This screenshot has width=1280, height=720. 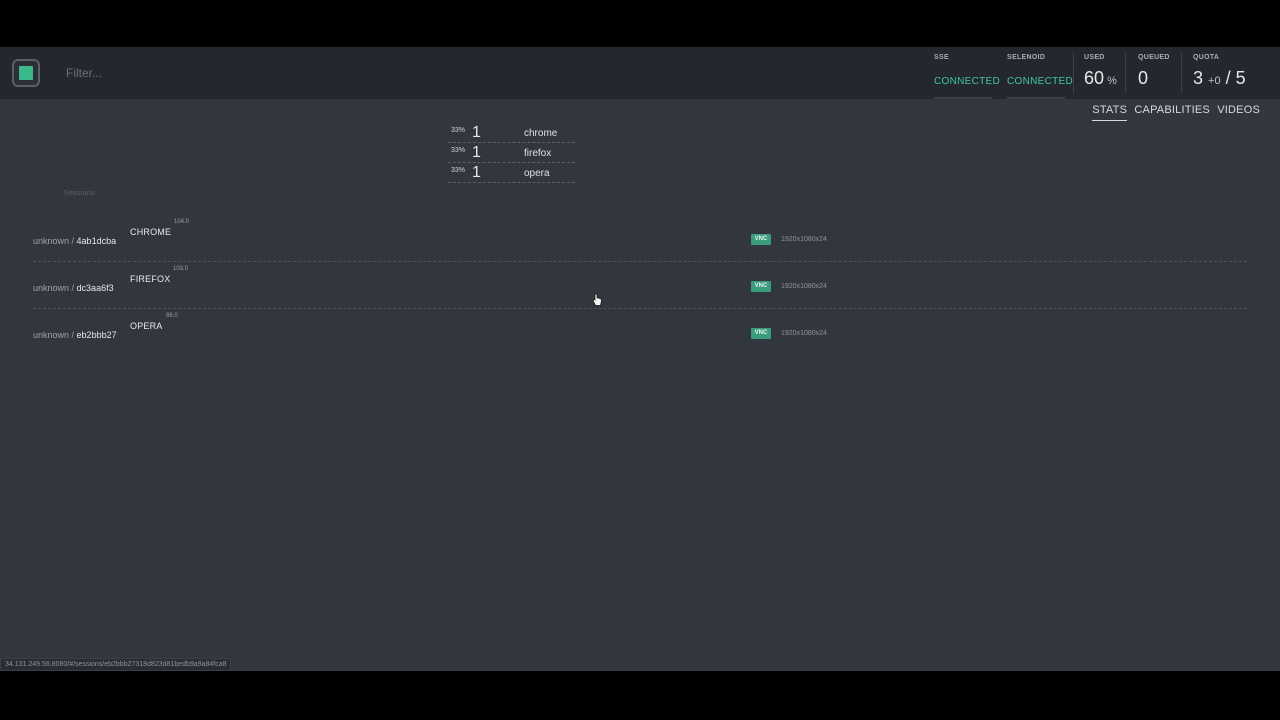 What do you see at coordinates (538, 153) in the screenshot?
I see `summary-browser: firefox` at bounding box center [538, 153].